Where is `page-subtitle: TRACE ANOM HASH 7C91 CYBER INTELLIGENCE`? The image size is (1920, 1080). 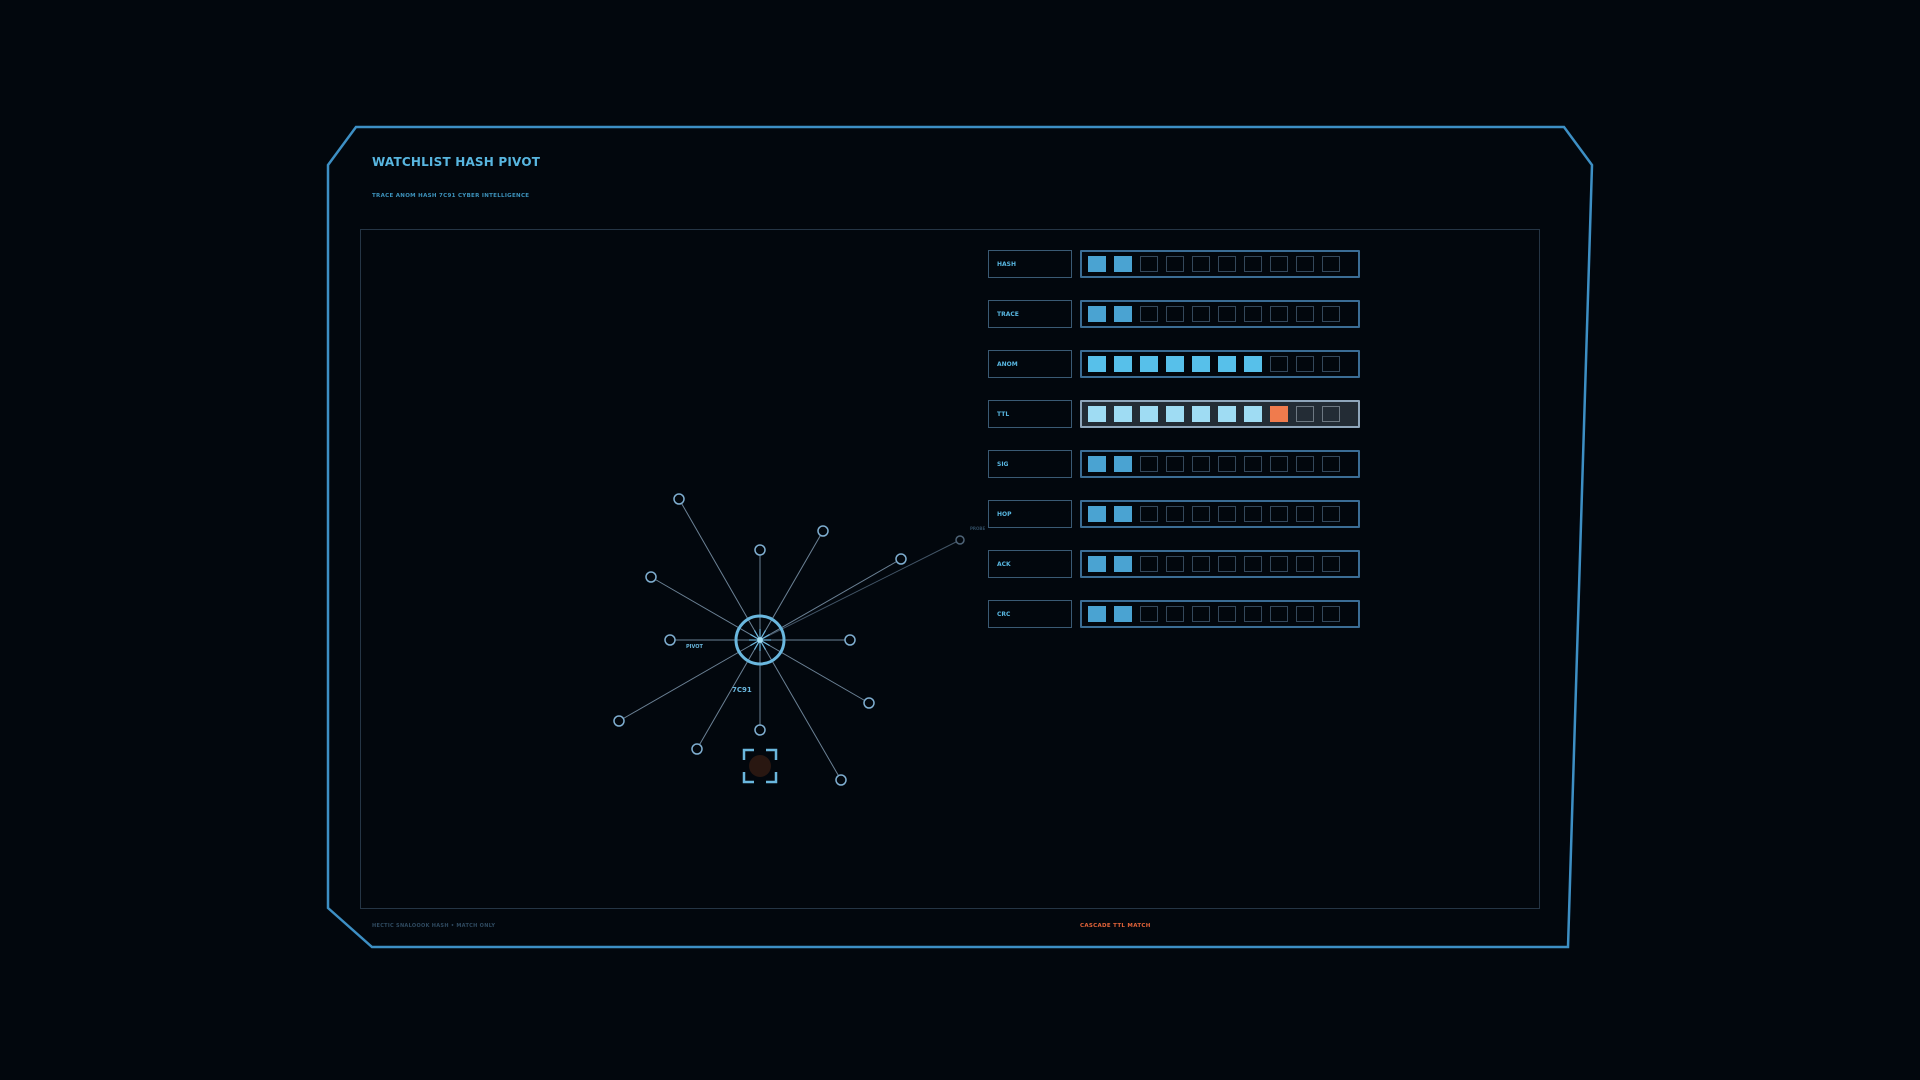 page-subtitle: TRACE ANOM HASH 7C91 CYBER INTELLIGENCE is located at coordinates (451, 196).